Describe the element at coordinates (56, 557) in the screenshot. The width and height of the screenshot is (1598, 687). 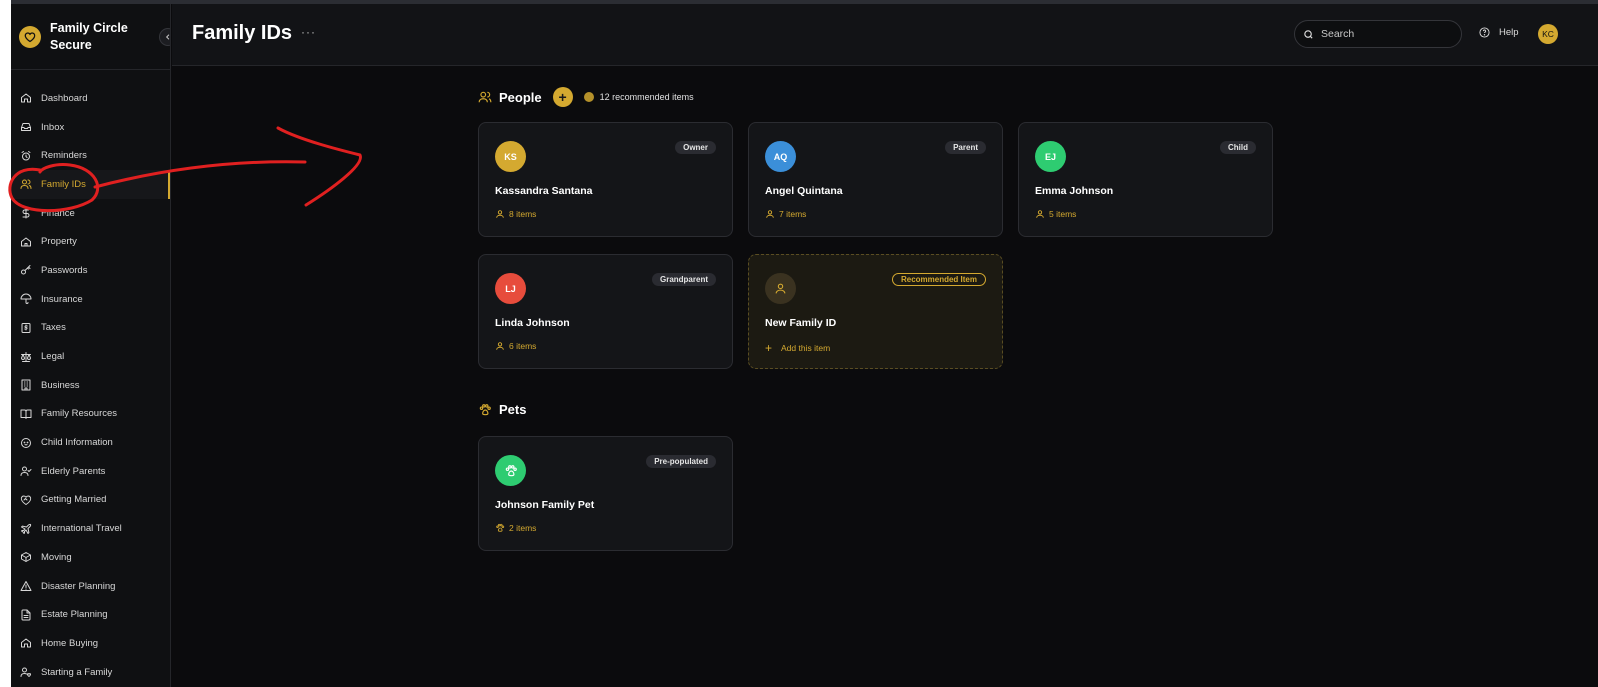
I see `sidebar-item-label: Moving` at that location.